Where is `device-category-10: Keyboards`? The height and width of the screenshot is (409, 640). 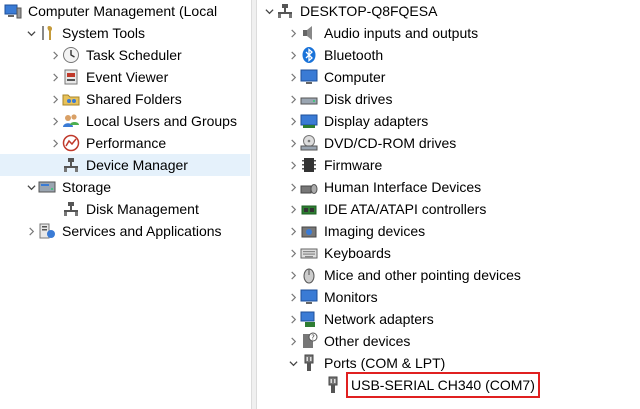 device-category-10: Keyboards is located at coordinates (449, 253).